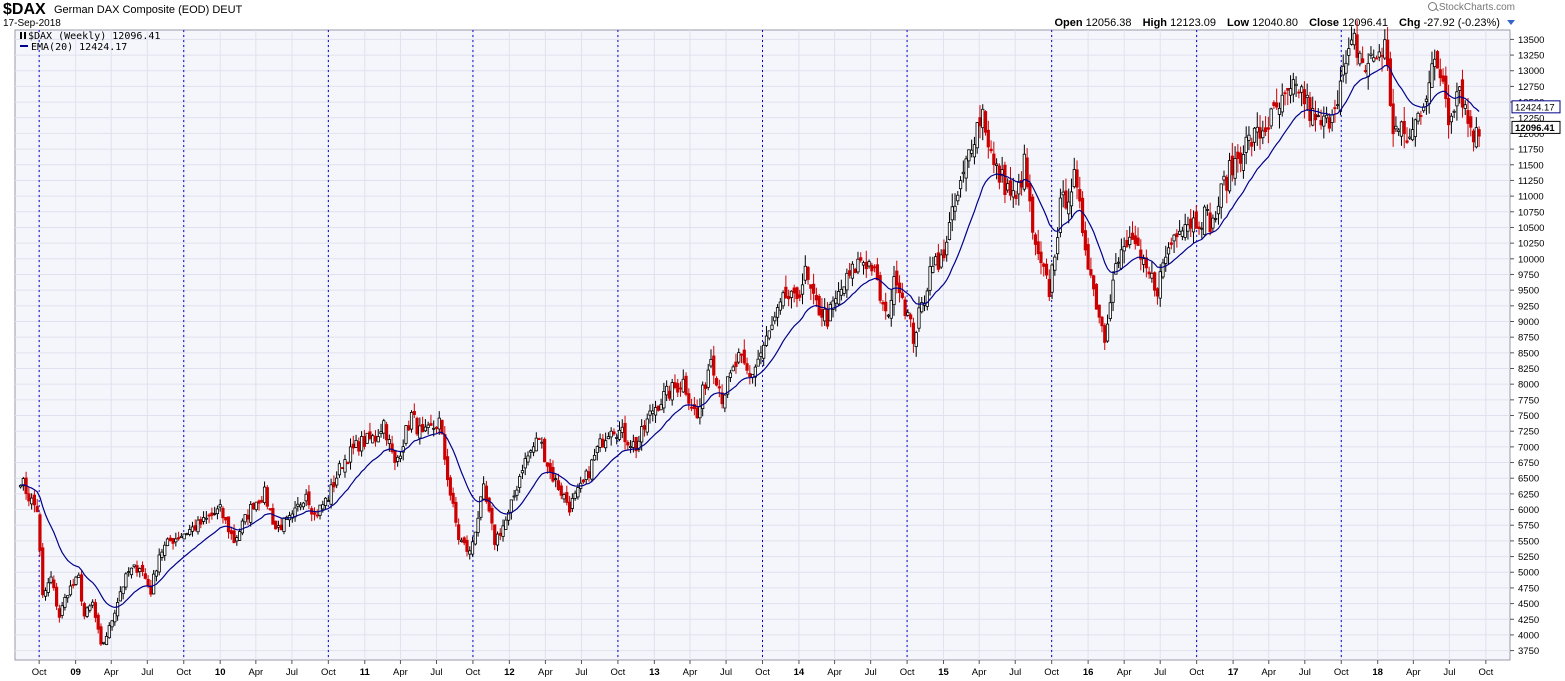 The width and height of the screenshot is (1565, 681). What do you see at coordinates (1531, 40) in the screenshot?
I see `y-tick-label: 13500` at bounding box center [1531, 40].